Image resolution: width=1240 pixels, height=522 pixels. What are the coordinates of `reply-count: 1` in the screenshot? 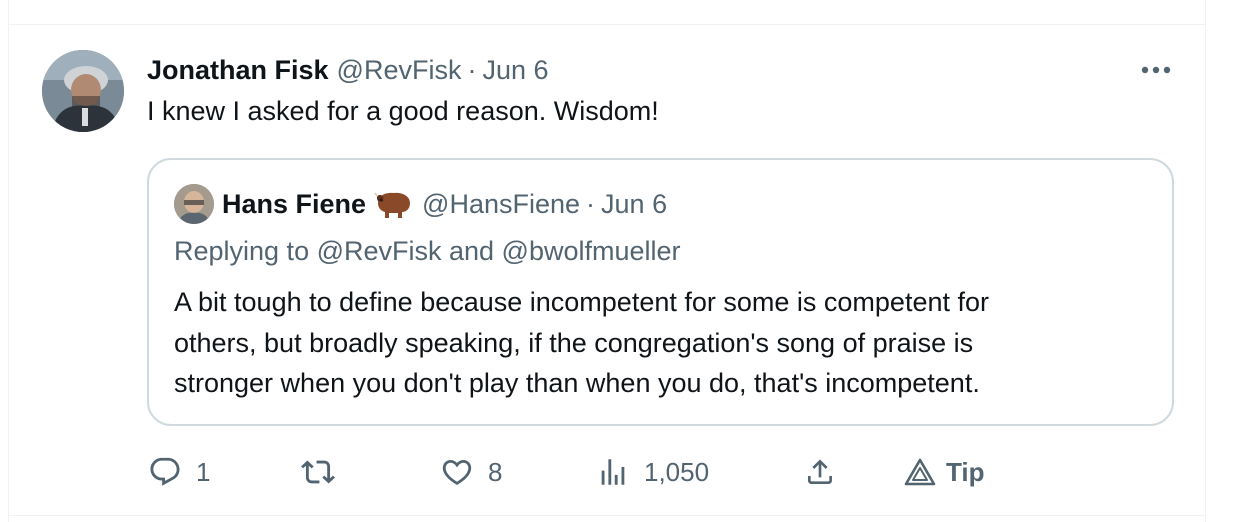 It's located at (203, 471).